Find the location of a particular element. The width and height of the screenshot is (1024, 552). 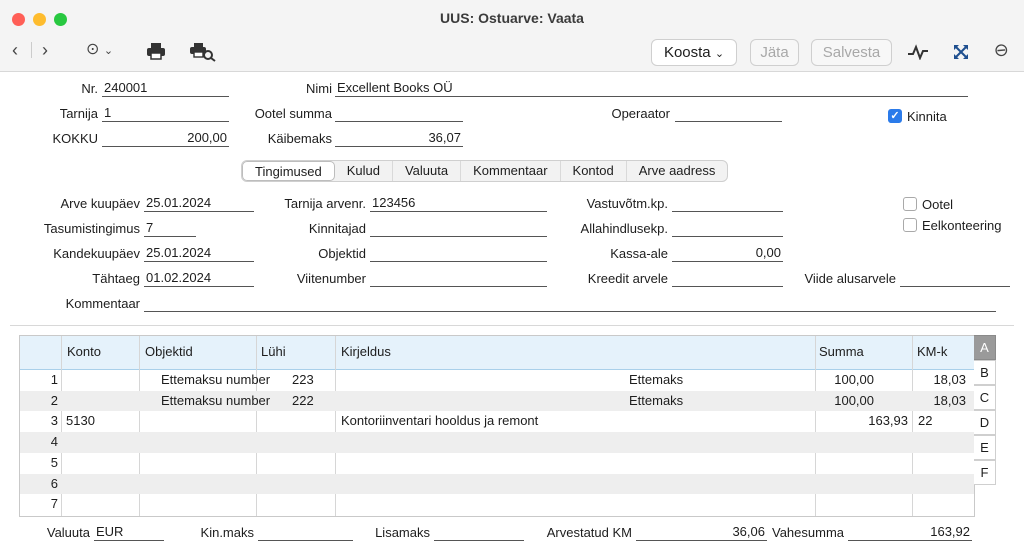

cell-kirjeldus: Kontoriinventari hooldus ja remont is located at coordinates (491, 421).